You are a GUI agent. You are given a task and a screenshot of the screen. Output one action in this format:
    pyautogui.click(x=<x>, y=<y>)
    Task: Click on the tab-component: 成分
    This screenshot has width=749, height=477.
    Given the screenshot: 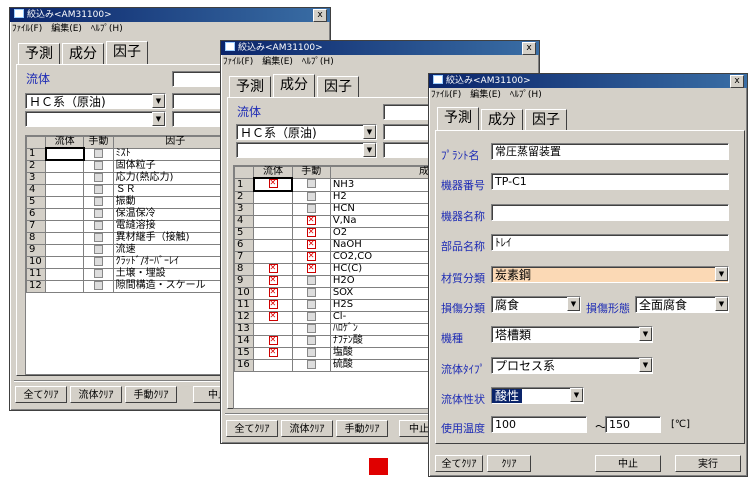 What is the action you would take?
    pyautogui.click(x=83, y=54)
    